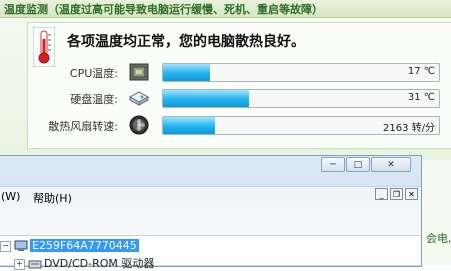 The image size is (451, 271). I want to click on cpu-temperature-value: 17 ℃, so click(421, 71).